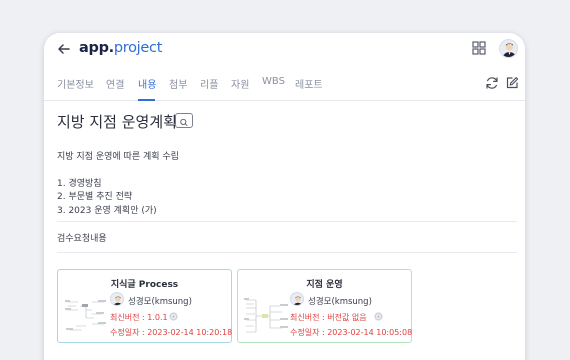 Image resolution: width=570 pixels, height=360 pixels. What do you see at coordinates (79, 184) in the screenshot?
I see `content-item-1: 1. 경영방침` at bounding box center [79, 184].